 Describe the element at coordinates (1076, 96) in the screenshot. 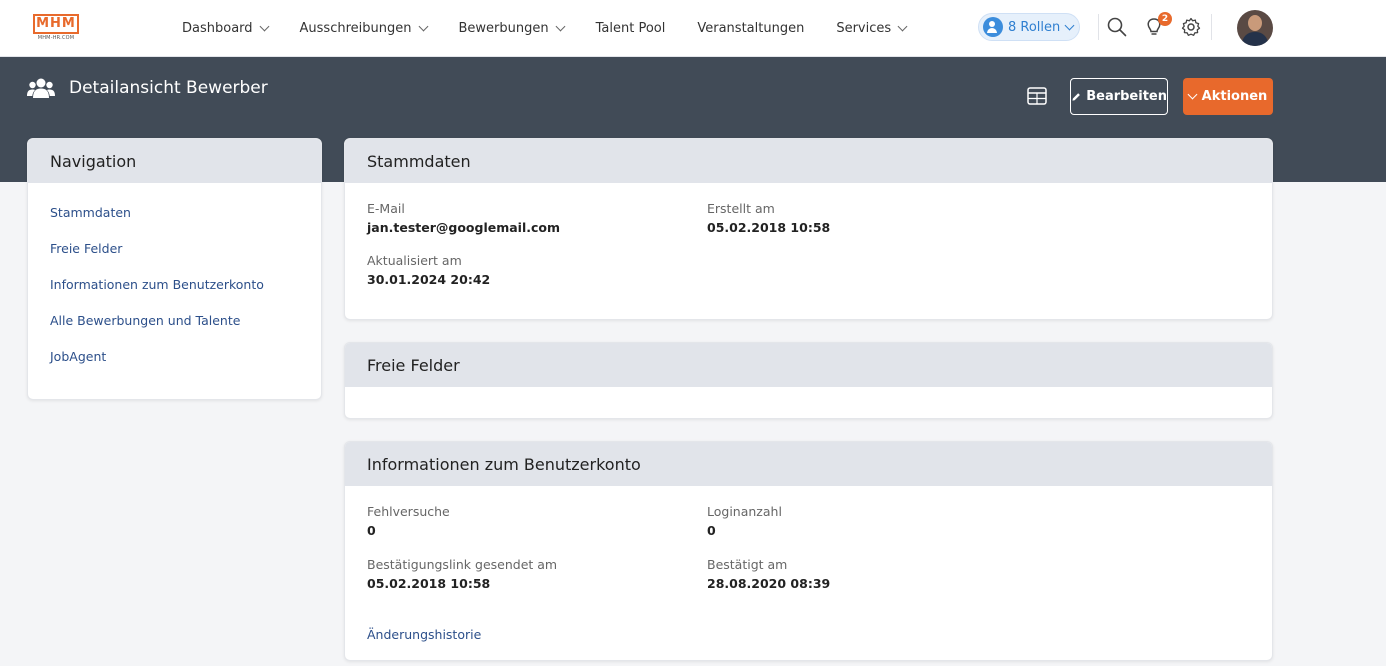

I see `pencil-icon` at that location.